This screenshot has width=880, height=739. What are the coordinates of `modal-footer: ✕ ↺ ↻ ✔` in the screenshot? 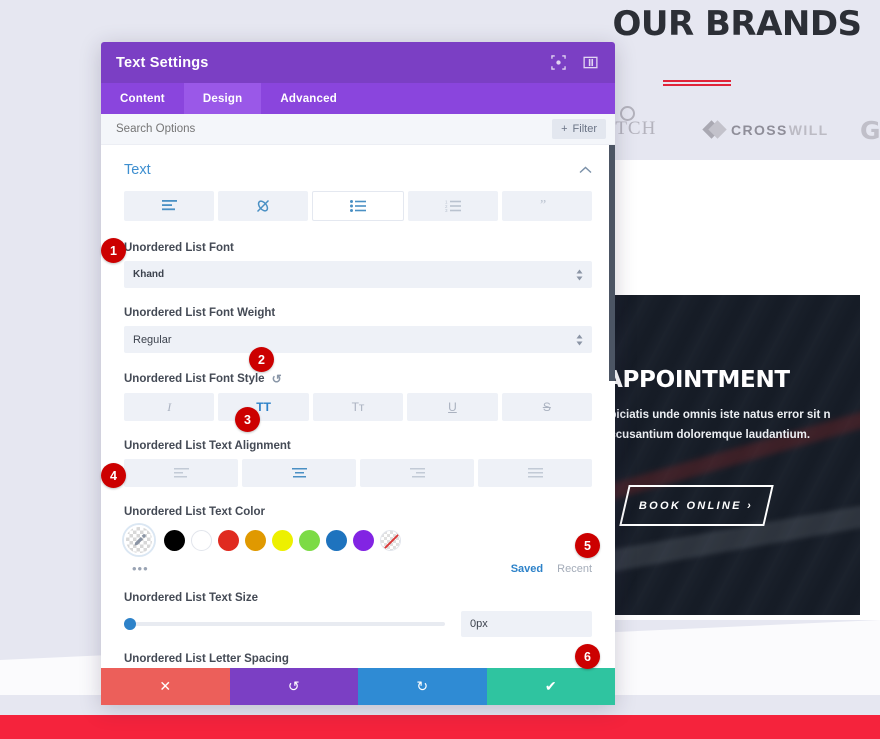 It's located at (358, 686).